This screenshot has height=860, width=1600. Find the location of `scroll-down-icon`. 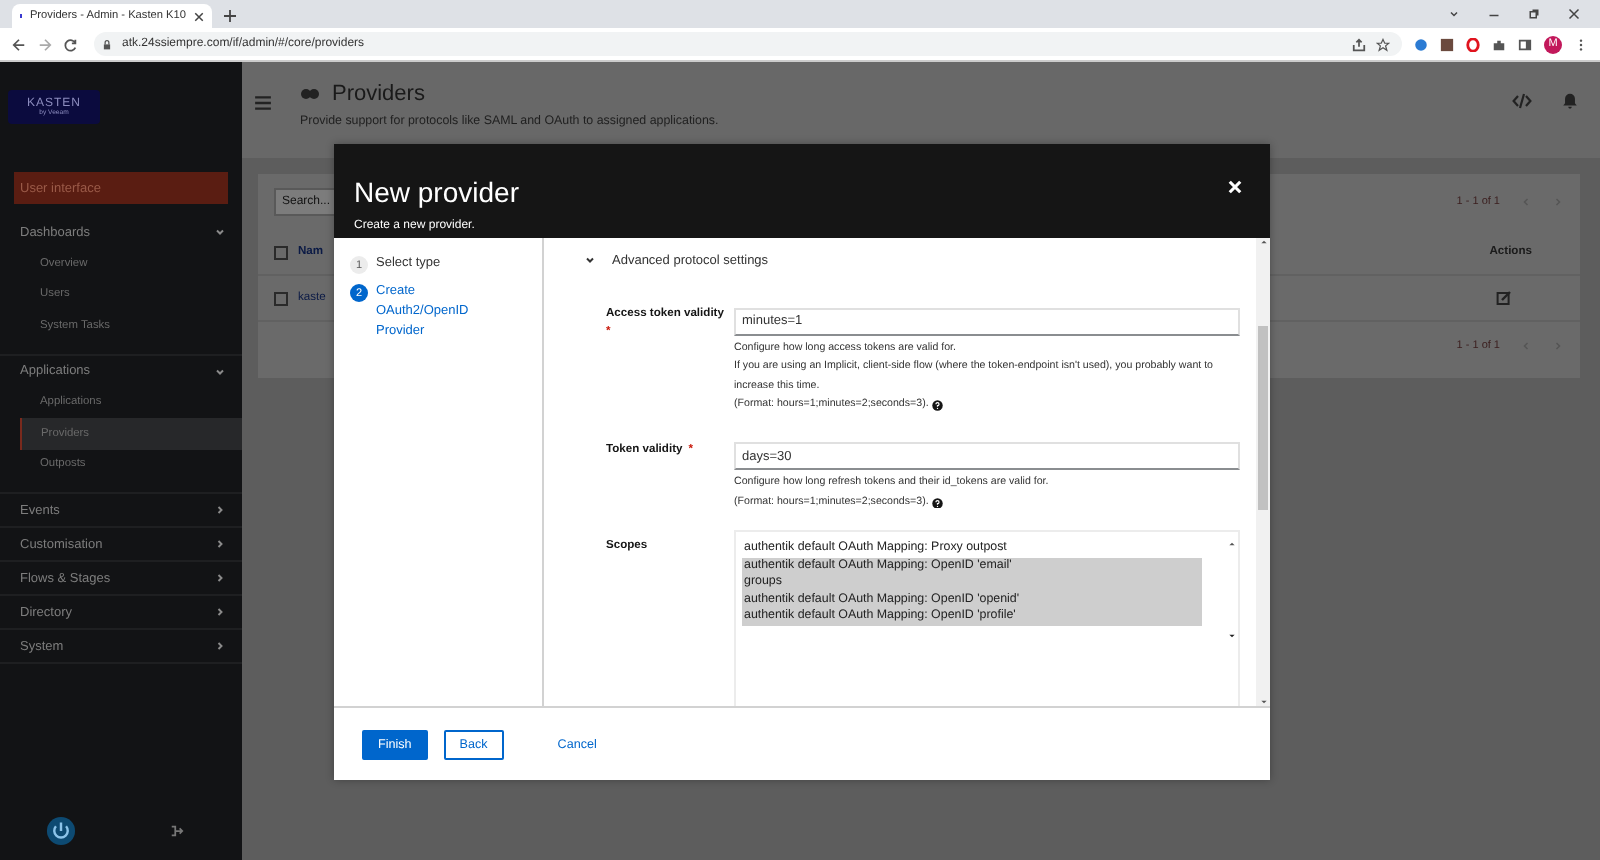

scroll-down-icon is located at coordinates (1263, 702).